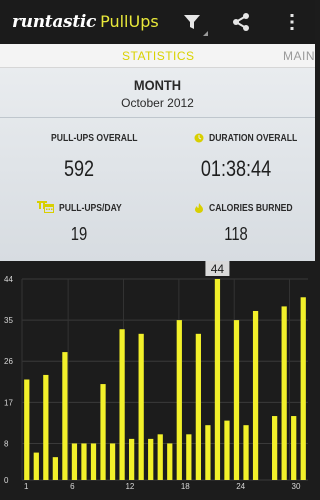 This screenshot has height=500, width=320. What do you see at coordinates (185, 486) in the screenshot?
I see `x-tick-label: 18` at bounding box center [185, 486].